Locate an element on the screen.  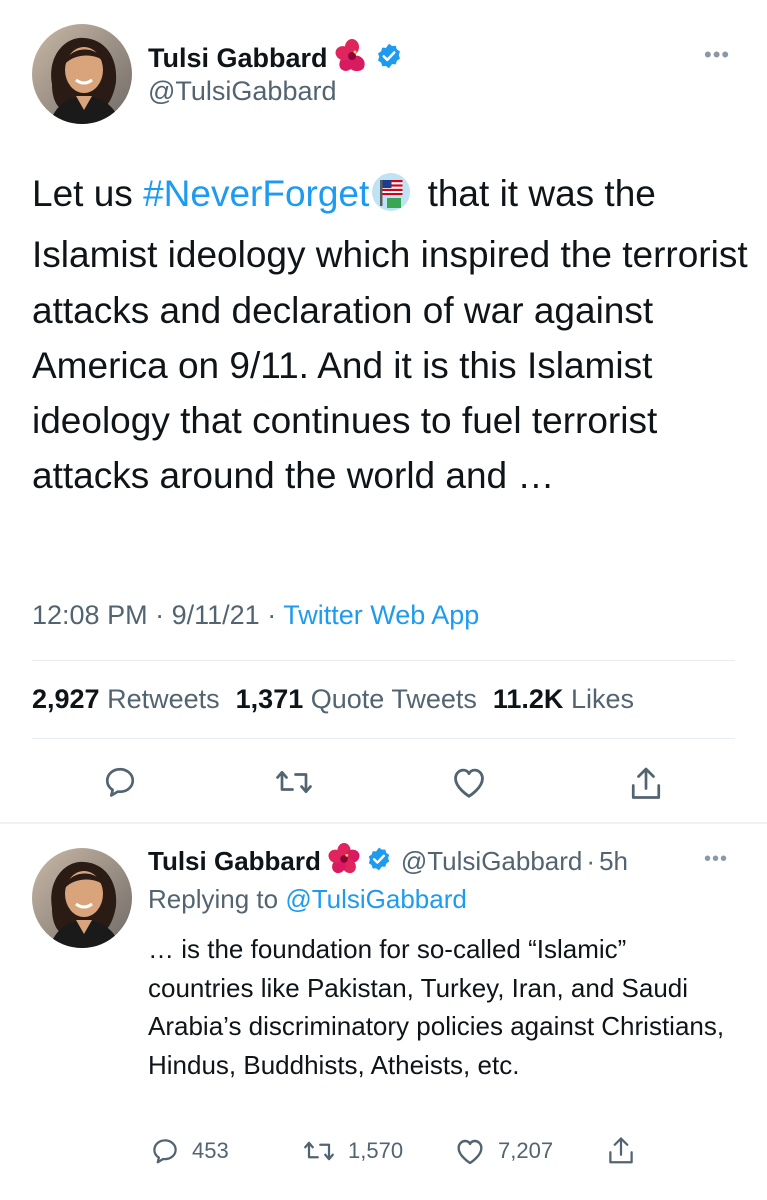
reply-author-name-row: Tulsi Gabbard @TulsiGabbard · 5h is located at coordinates (388, 861).